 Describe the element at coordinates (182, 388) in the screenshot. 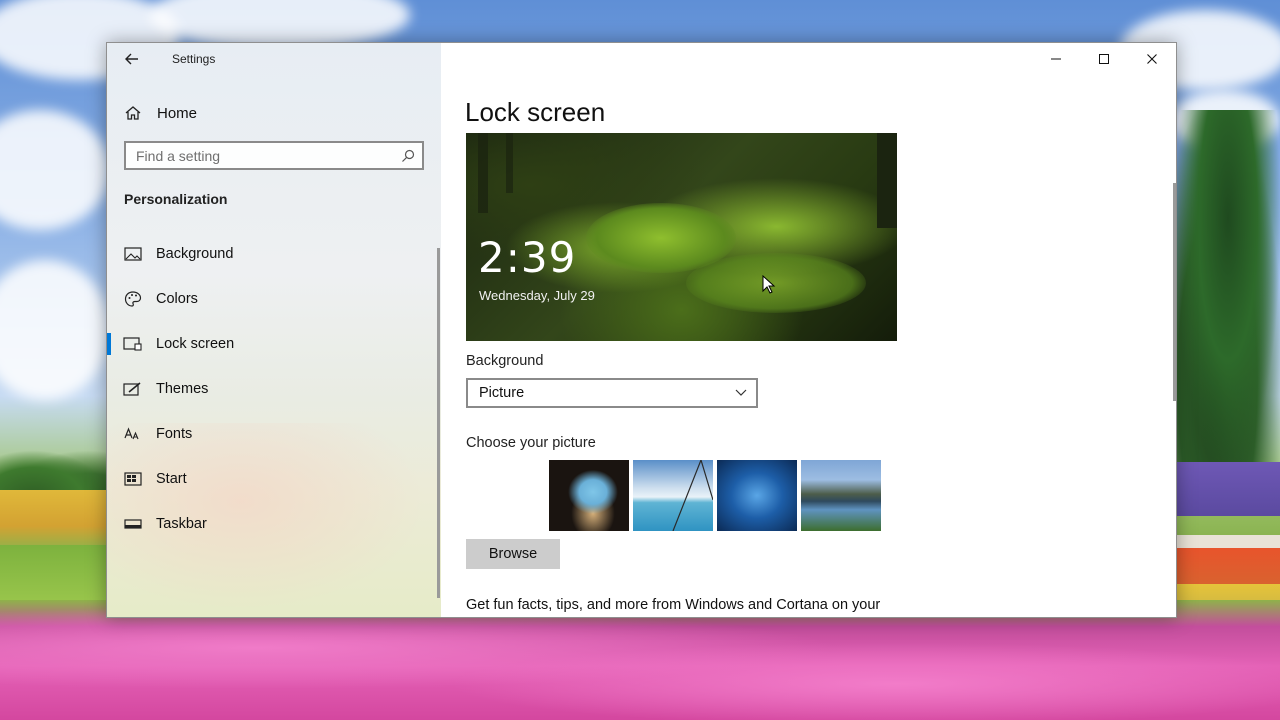

I see `sidebar-item-label: Themes` at that location.